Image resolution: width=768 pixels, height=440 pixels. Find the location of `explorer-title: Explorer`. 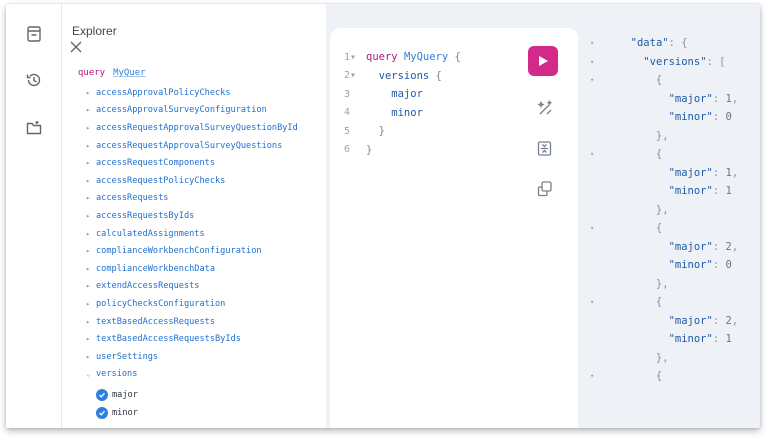

explorer-title: Explorer is located at coordinates (94, 31).